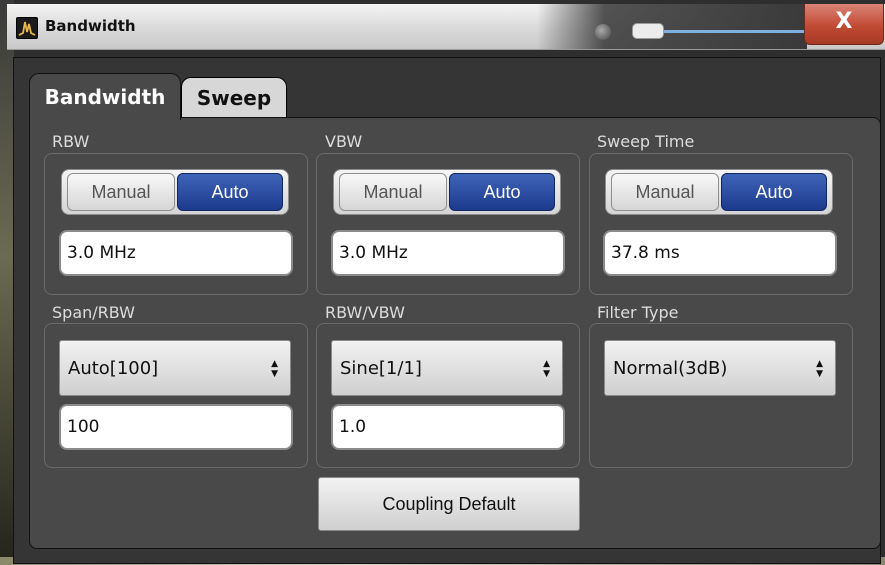  I want to click on tab-sweep: Sweep, so click(234, 97).